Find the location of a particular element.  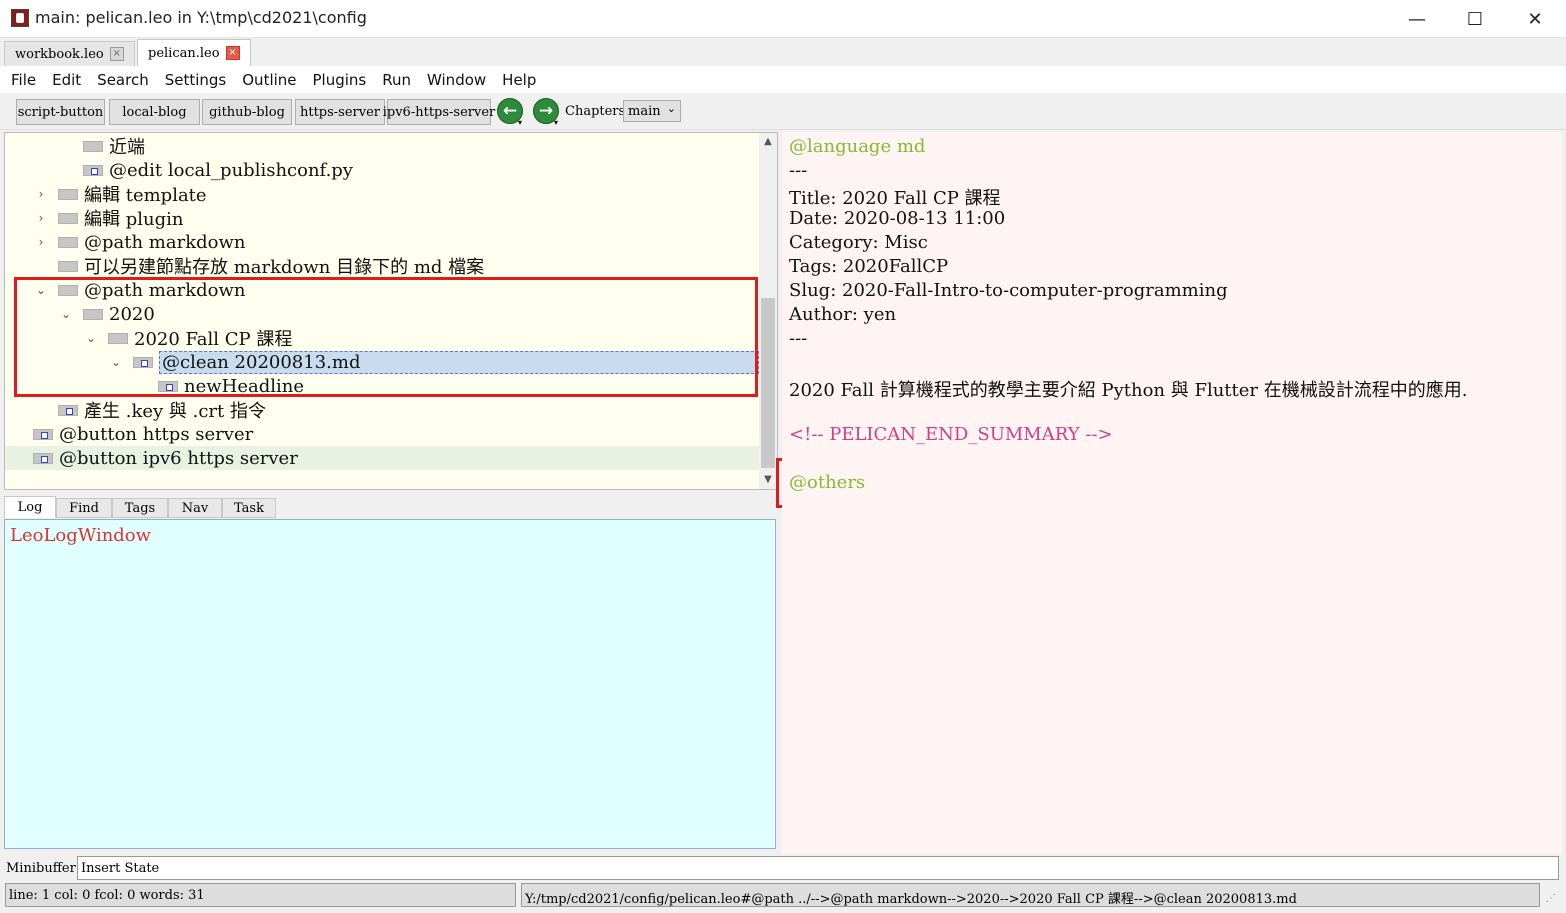

resize-grip-icon: ⋰ is located at coordinates (1551, 898).